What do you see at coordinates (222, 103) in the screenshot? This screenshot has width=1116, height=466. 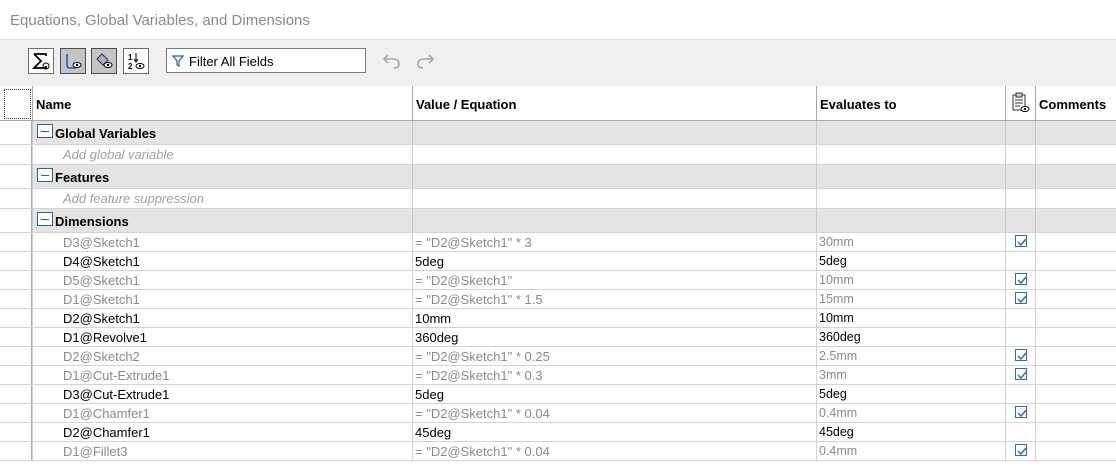 I see `column-header-name: Name` at bounding box center [222, 103].